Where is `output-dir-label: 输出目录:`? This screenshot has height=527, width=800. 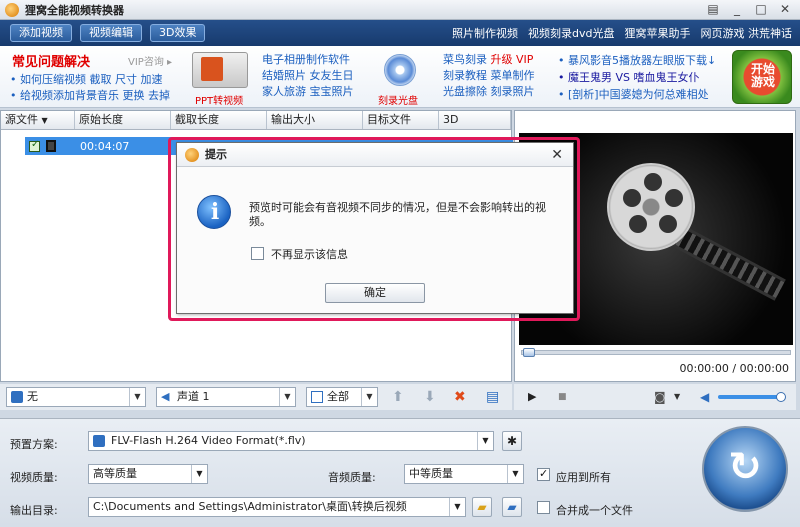 output-dir-label: 输出目录: is located at coordinates (34, 510).